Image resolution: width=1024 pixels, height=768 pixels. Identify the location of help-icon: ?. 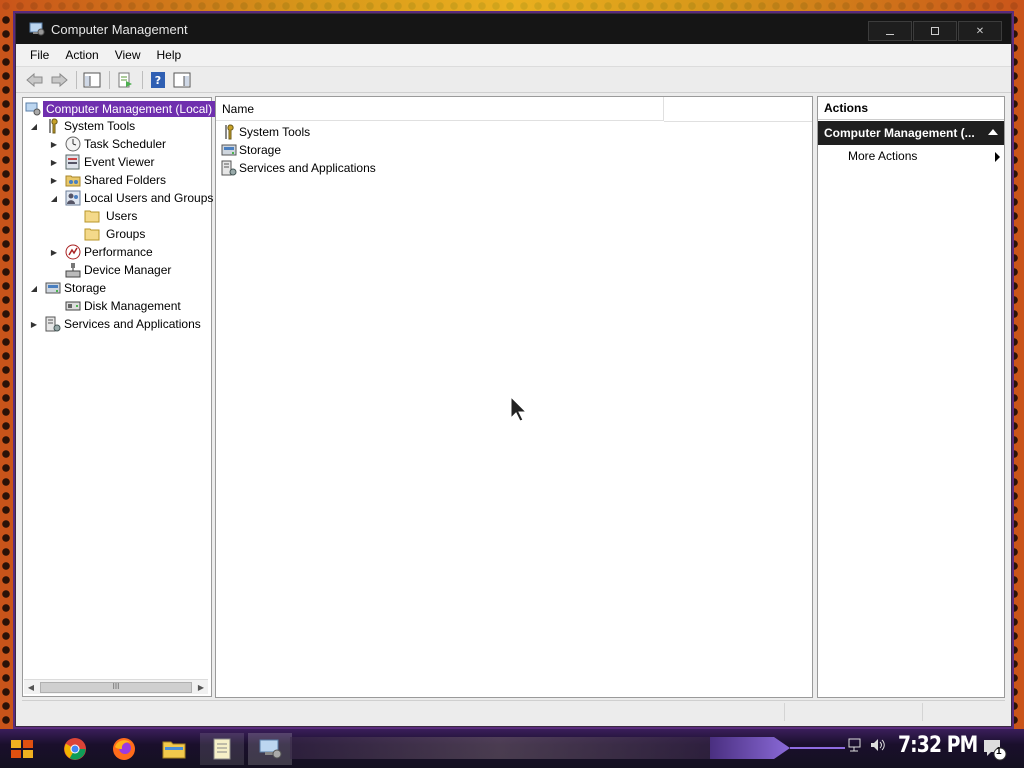
(158, 79).